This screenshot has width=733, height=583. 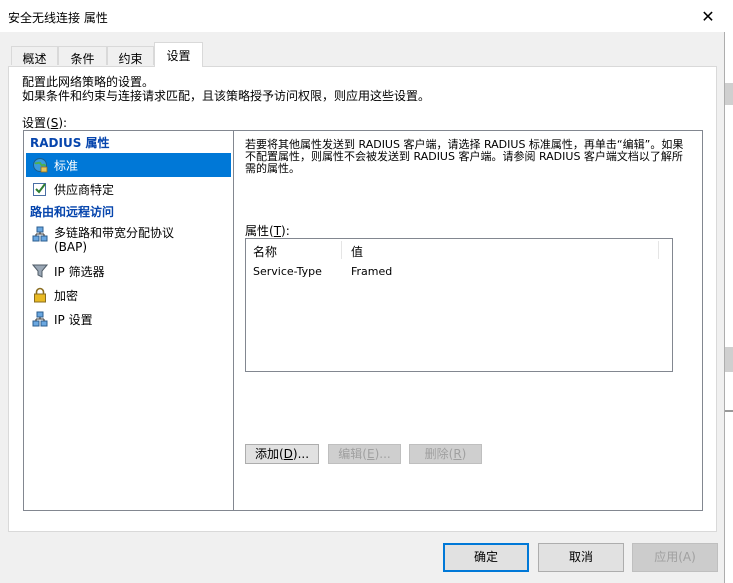 I want to click on nav-item-label: 标准, so click(x=66, y=165).